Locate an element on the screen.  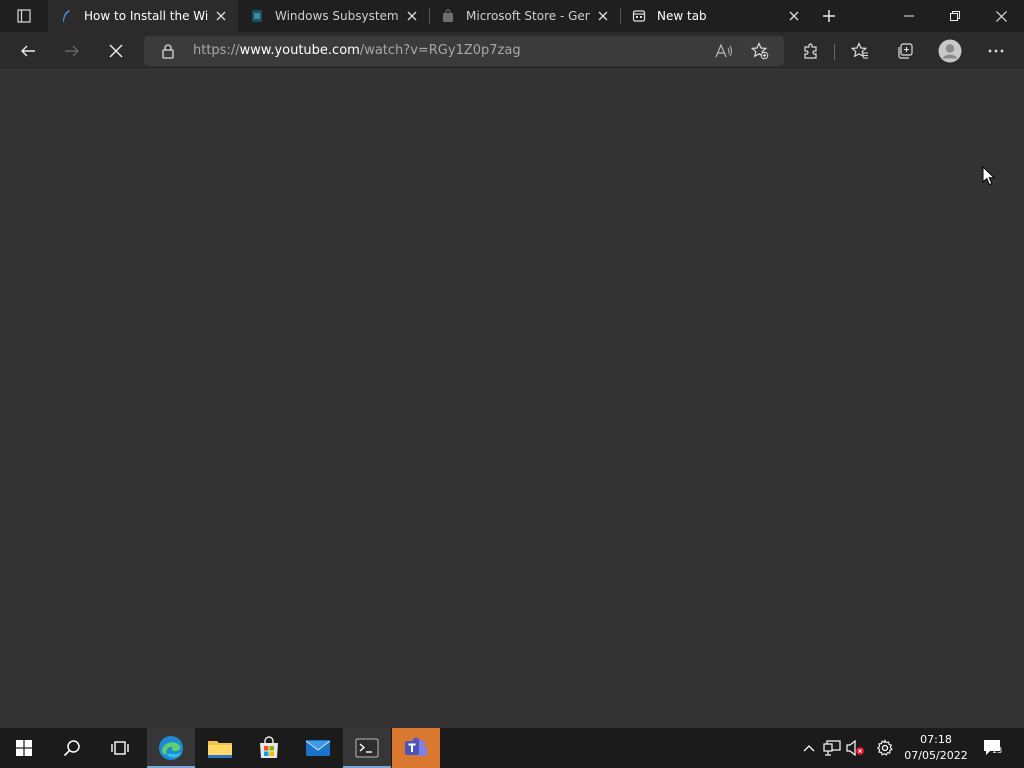
show-hidden-icons-button is located at coordinates (809, 748).